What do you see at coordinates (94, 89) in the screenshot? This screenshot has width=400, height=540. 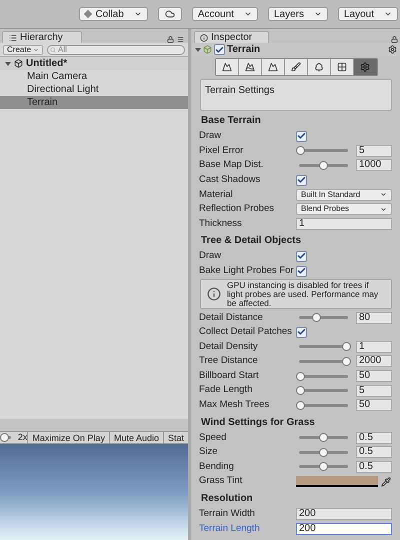 I see `hierarchy-item: Directional Light` at bounding box center [94, 89].